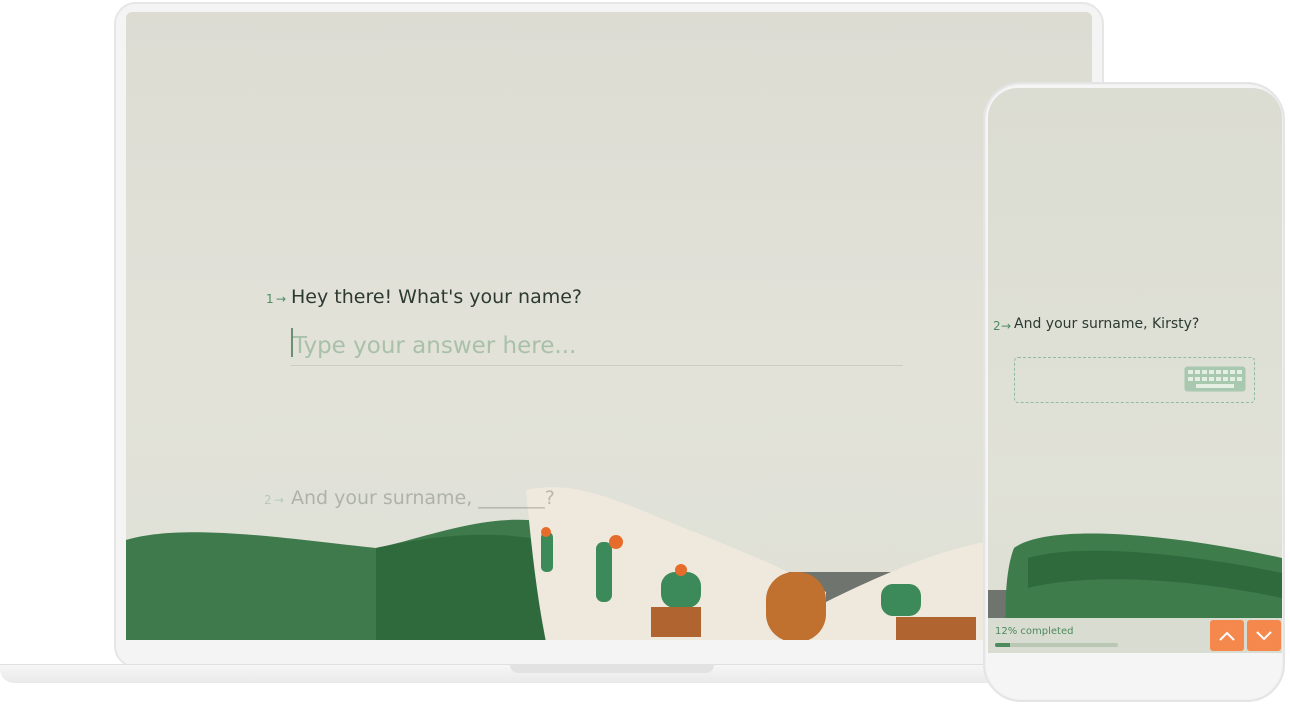 The image size is (1290, 719). What do you see at coordinates (268, 500) in the screenshot?
I see `question-2-number: 2` at bounding box center [268, 500].